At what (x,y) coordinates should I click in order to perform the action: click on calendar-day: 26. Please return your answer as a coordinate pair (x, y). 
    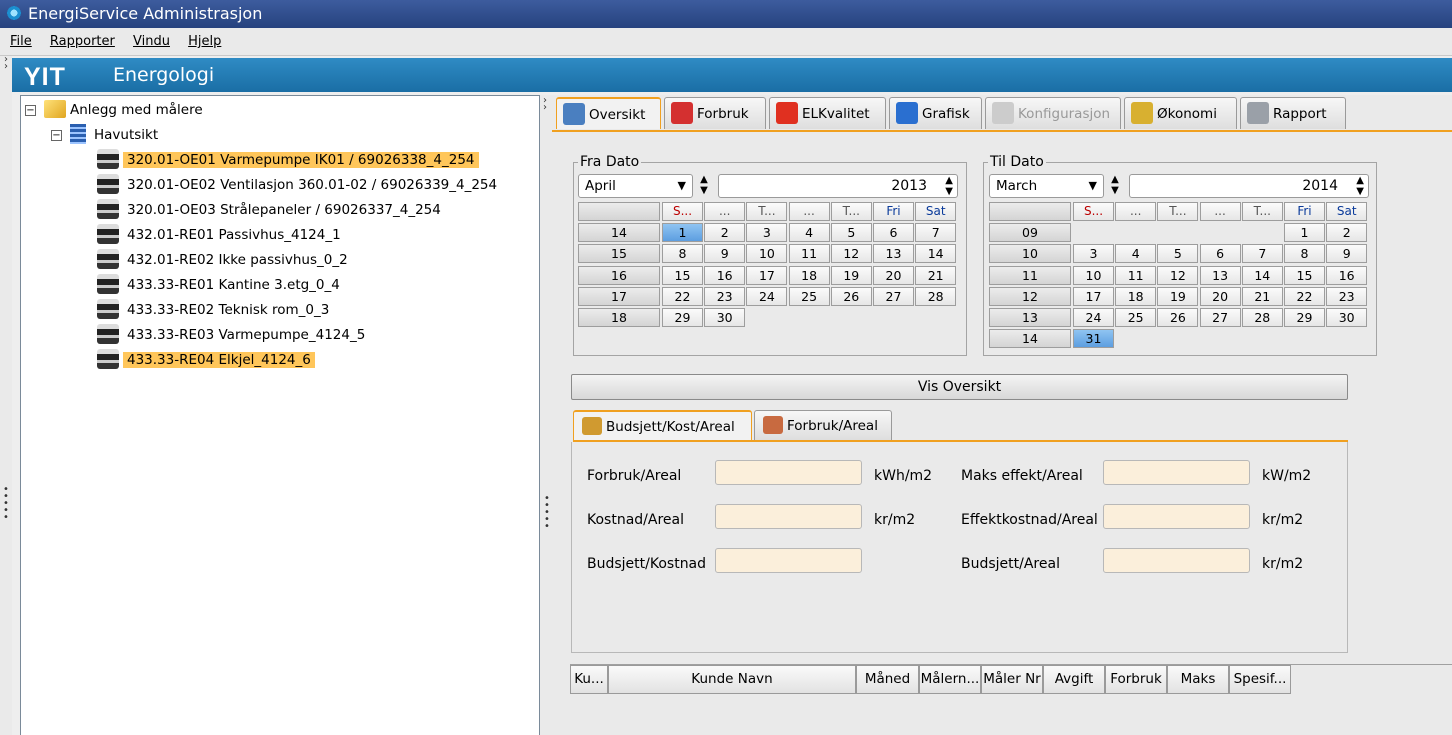
    Looking at the image, I should click on (851, 296).